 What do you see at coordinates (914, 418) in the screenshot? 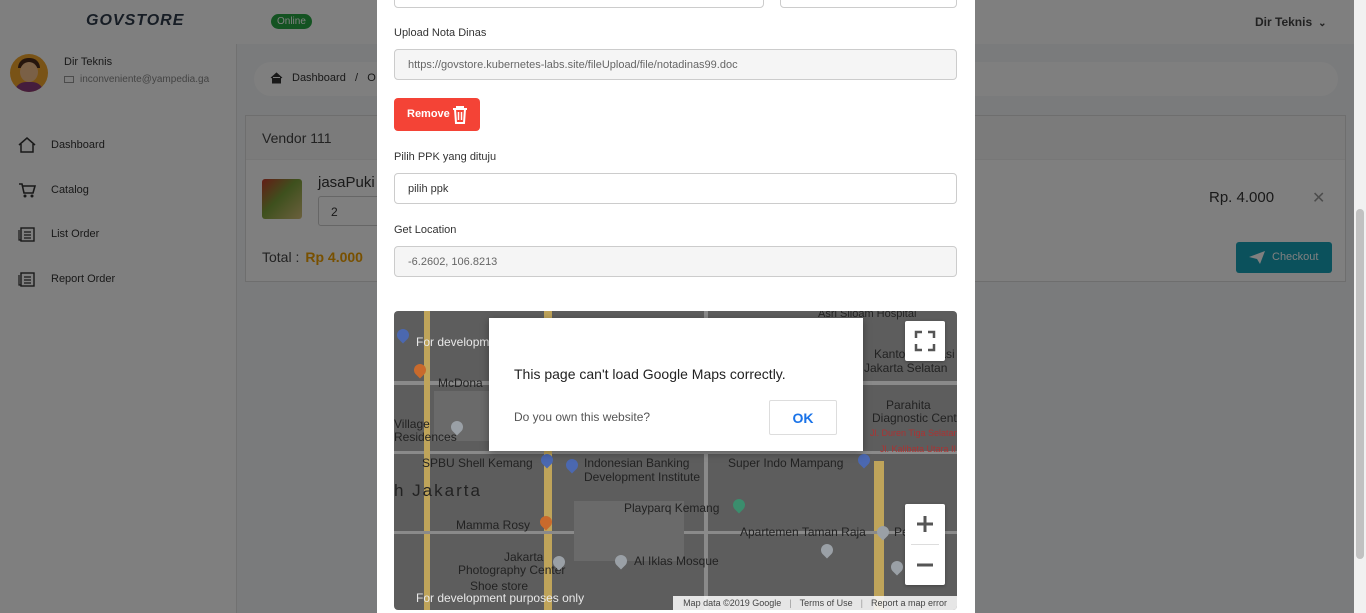
I see `place-label: Diagnostic Center` at bounding box center [914, 418].